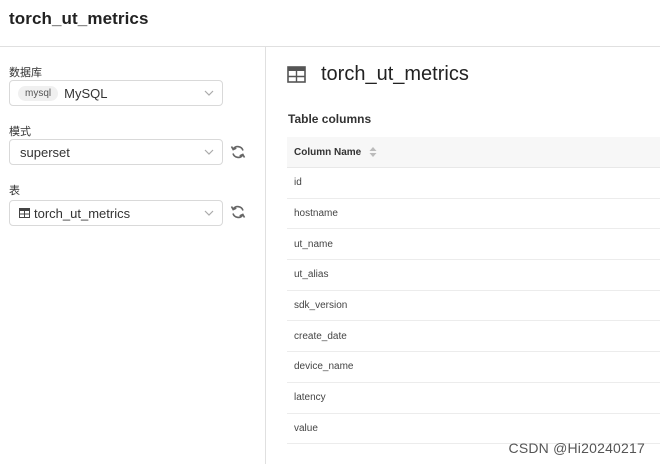 This screenshot has width=660, height=464. What do you see at coordinates (373, 152) in the screenshot?
I see `sort-icon` at bounding box center [373, 152].